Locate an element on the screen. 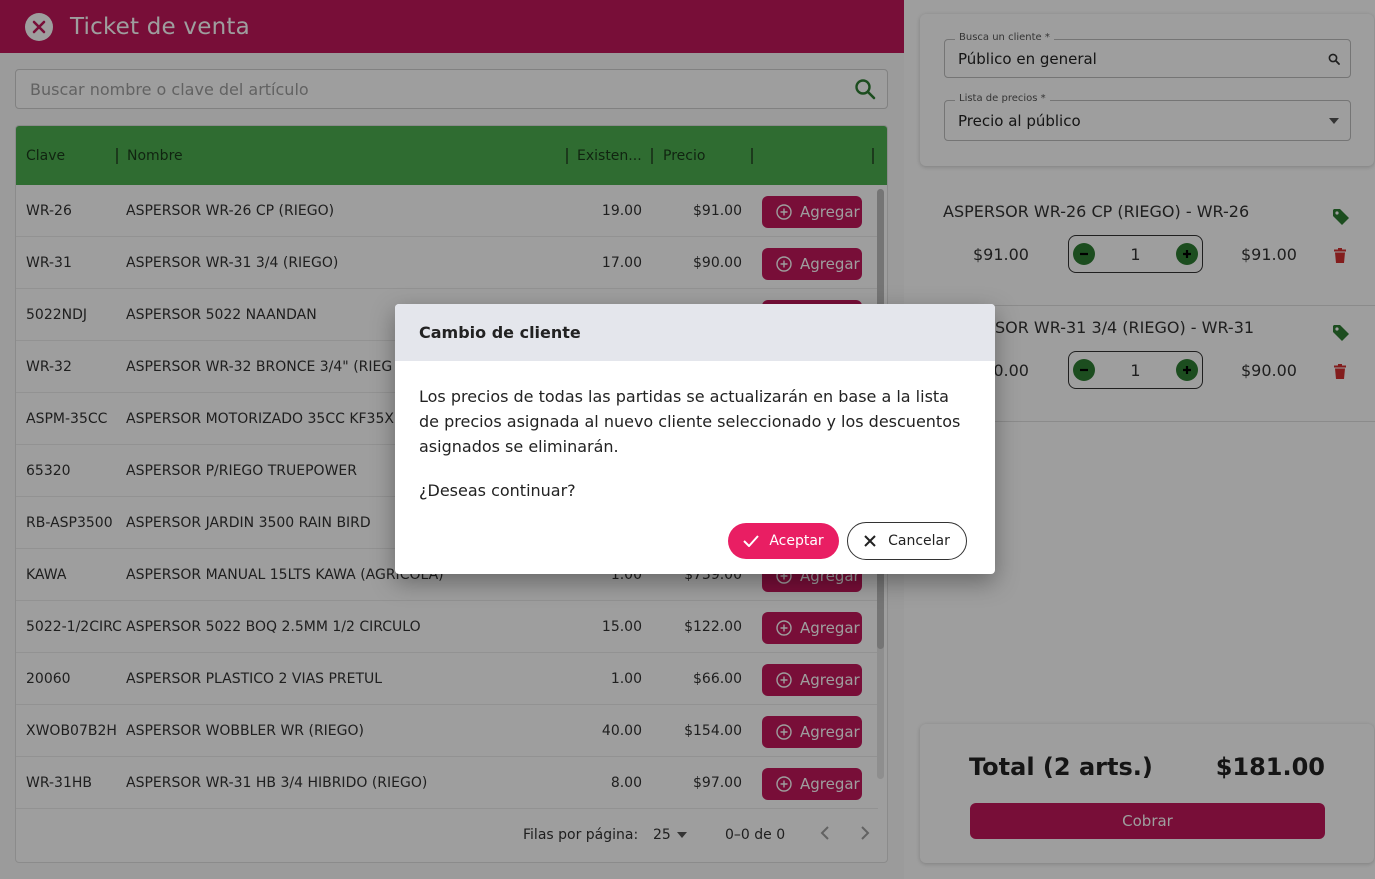 This screenshot has height=879, width=1375. dialog-question: ¿Deseas continuar? is located at coordinates (497, 490).